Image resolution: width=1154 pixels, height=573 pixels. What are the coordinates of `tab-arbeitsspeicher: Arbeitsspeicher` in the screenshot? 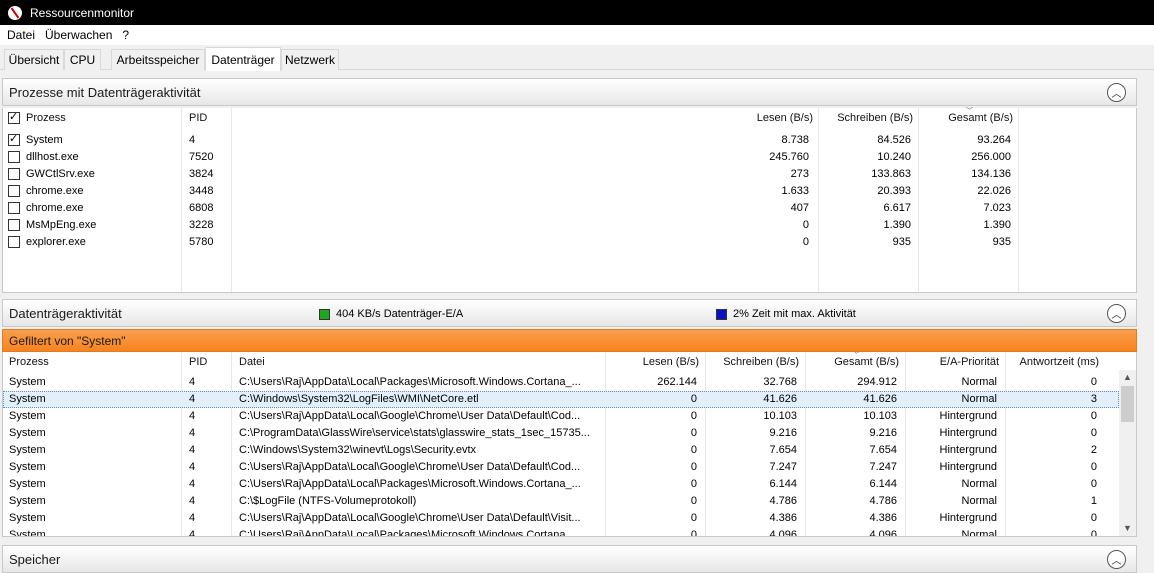 It's located at (158, 59).